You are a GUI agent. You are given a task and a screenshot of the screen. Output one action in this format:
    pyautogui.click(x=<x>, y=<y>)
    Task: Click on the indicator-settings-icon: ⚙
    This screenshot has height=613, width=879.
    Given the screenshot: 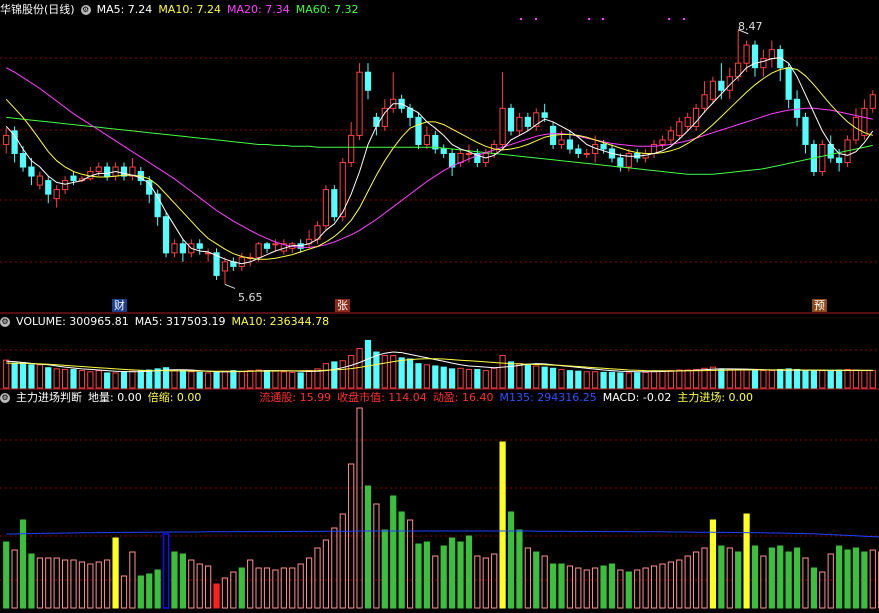 What is the action you would take?
    pyautogui.click(x=5, y=398)
    